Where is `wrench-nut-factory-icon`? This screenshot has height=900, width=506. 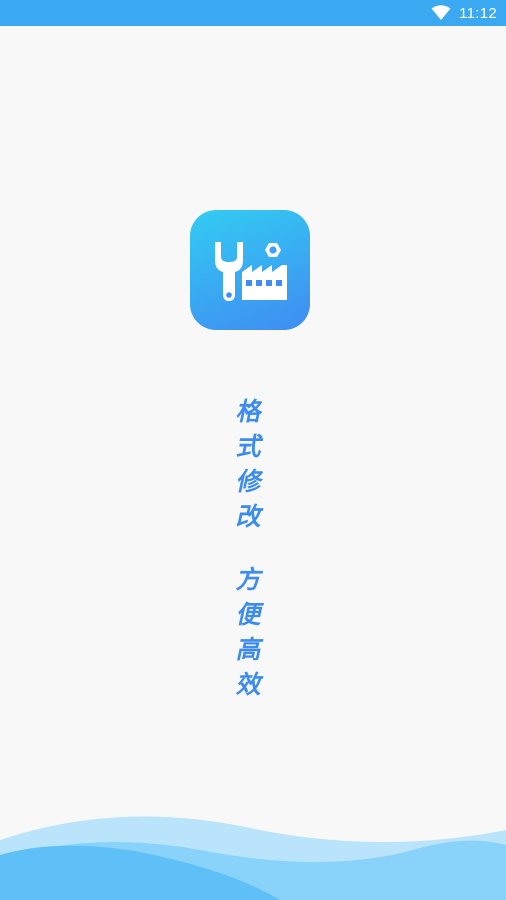 wrench-nut-factory-icon is located at coordinates (251, 271).